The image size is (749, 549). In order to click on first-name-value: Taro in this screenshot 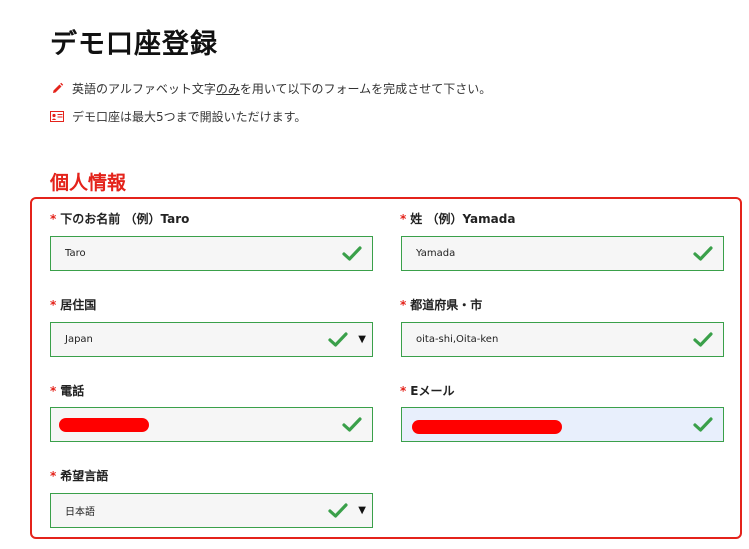, I will do `click(75, 253)`.